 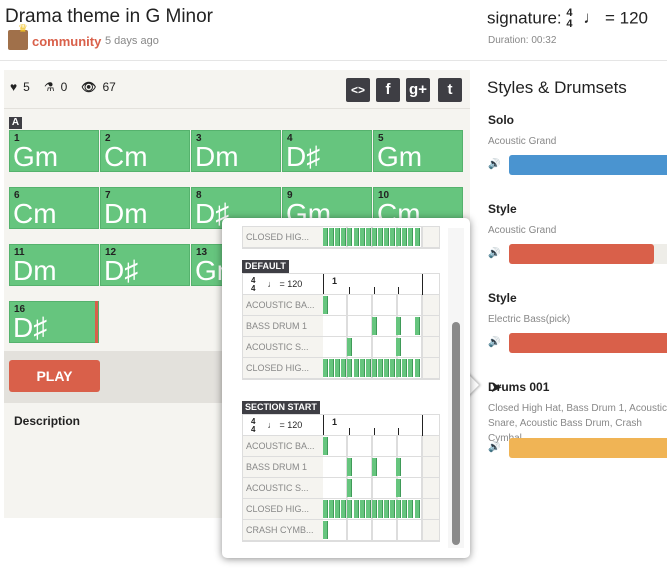 What do you see at coordinates (49, 87) in the screenshot?
I see `flask-icon: ⚗` at bounding box center [49, 87].